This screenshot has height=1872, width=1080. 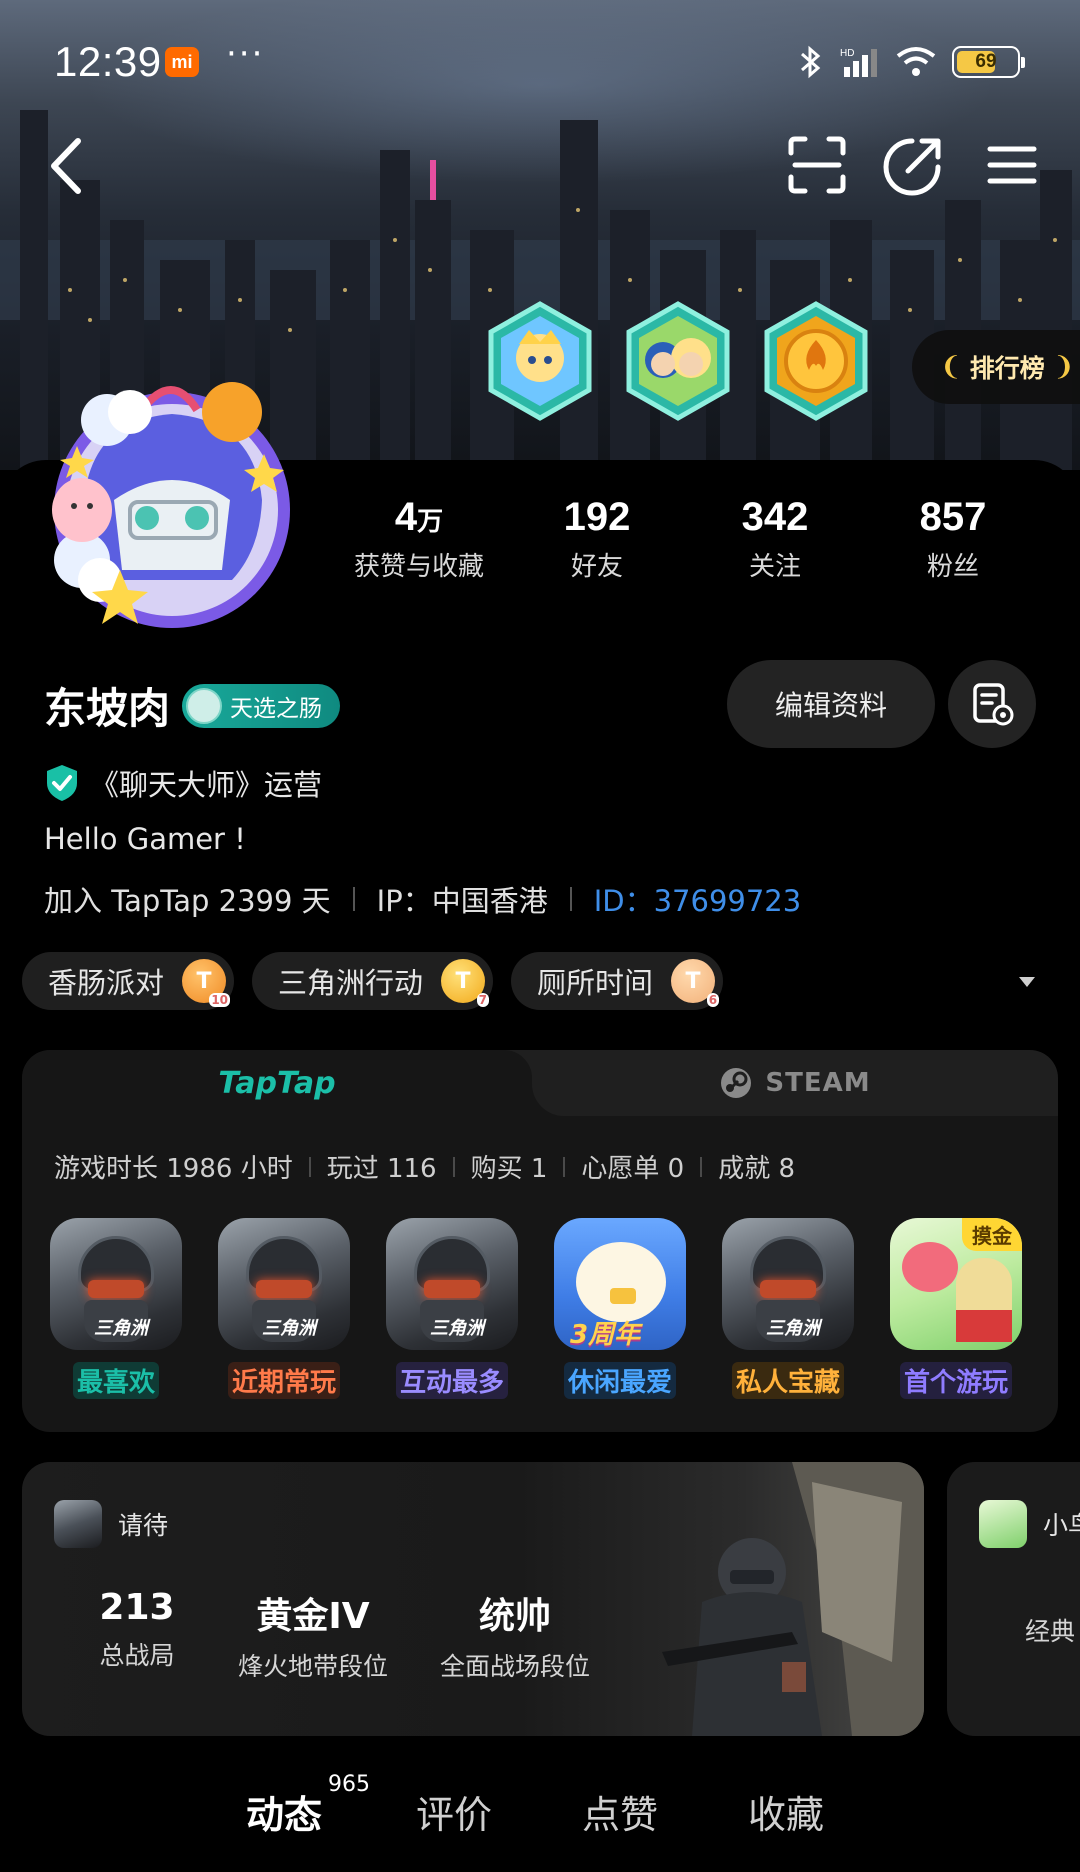 I want to click on medal-level: 7, so click(x=483, y=1000).